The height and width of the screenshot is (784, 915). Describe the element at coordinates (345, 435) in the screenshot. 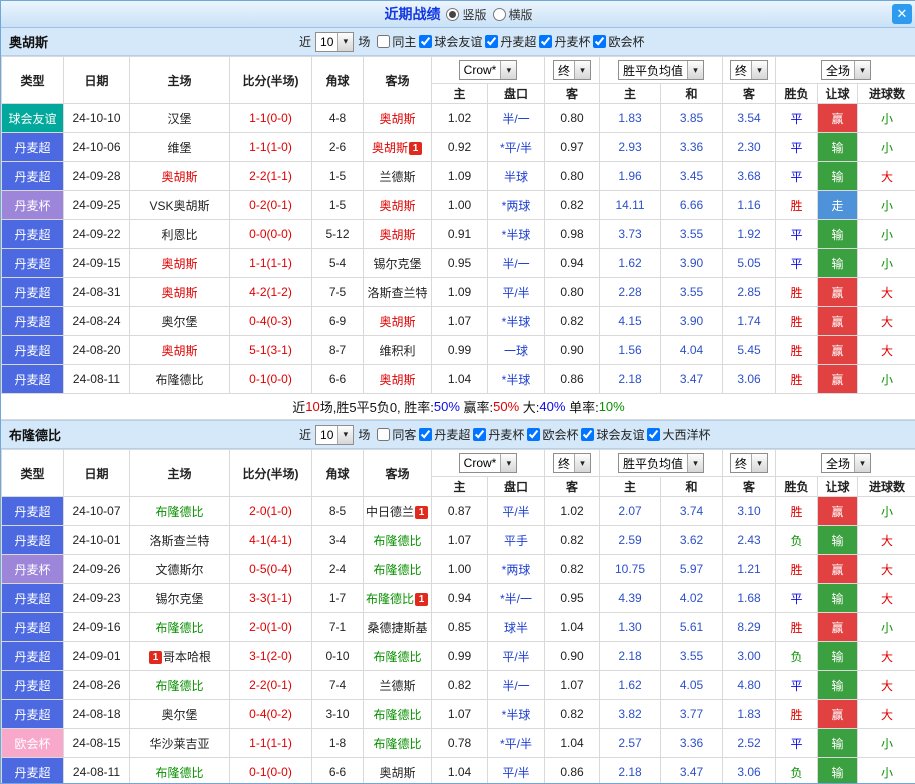

I see `chevron-down-icon` at that location.